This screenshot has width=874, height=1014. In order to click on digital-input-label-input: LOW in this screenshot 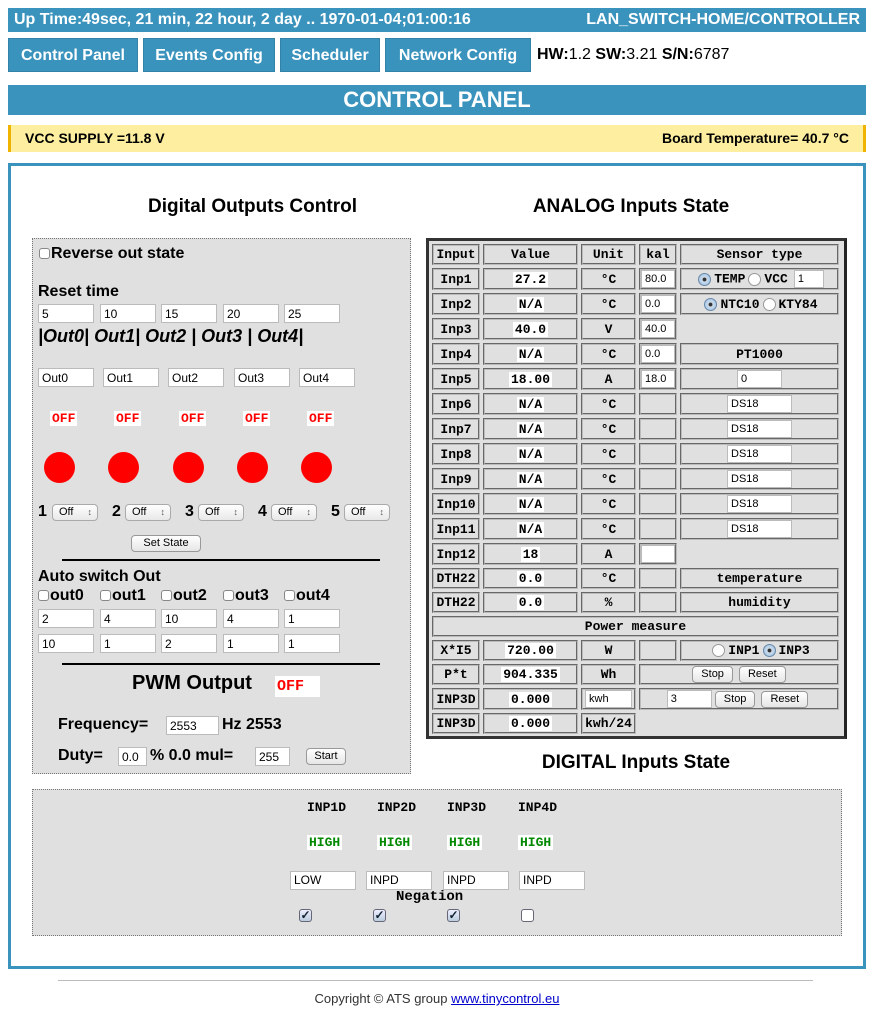, I will do `click(323, 880)`.